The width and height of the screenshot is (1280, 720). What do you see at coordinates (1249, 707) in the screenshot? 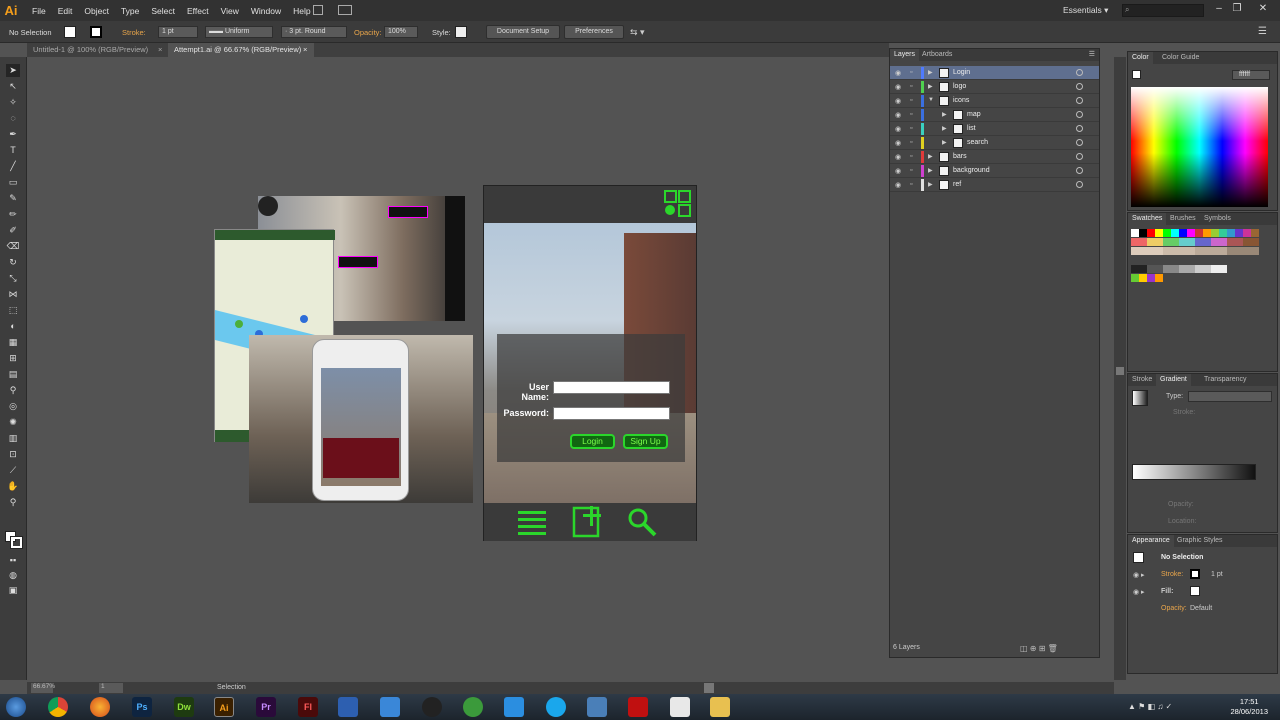
I see `clock: 17:51 28/06/2013` at bounding box center [1249, 707].